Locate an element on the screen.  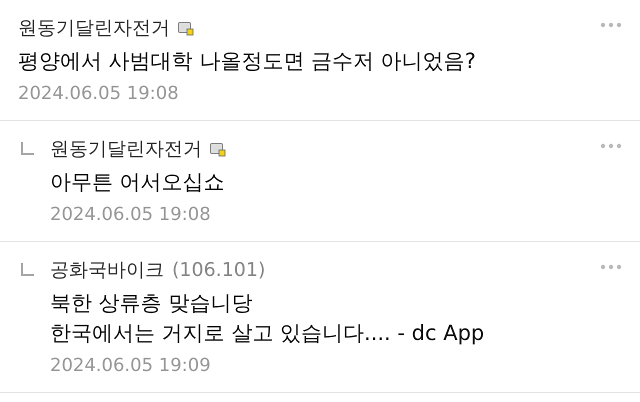
comment-text: 북한 상류층 맞습니당 한국에서는 거지로 살고 있습니다.... - dc App is located at coordinates (268, 318).